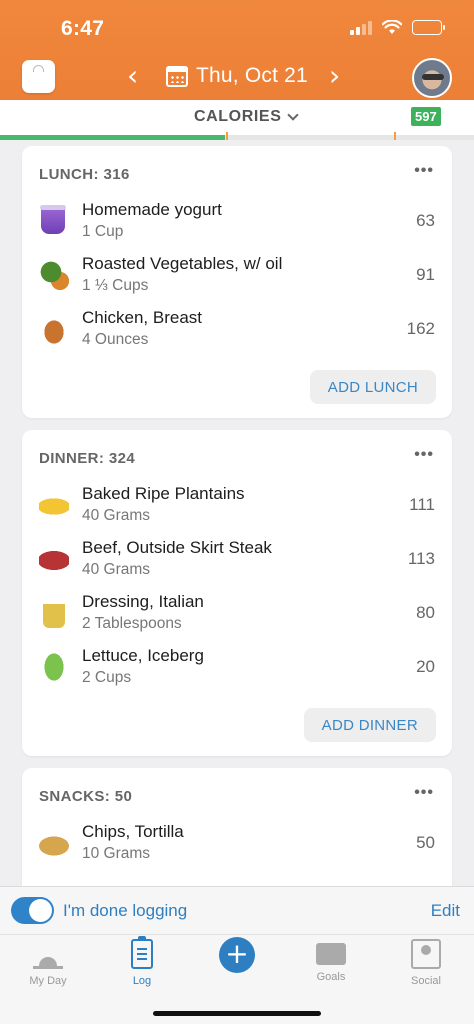 The height and width of the screenshot is (1024, 474). I want to click on progress-marker, so click(227, 136).